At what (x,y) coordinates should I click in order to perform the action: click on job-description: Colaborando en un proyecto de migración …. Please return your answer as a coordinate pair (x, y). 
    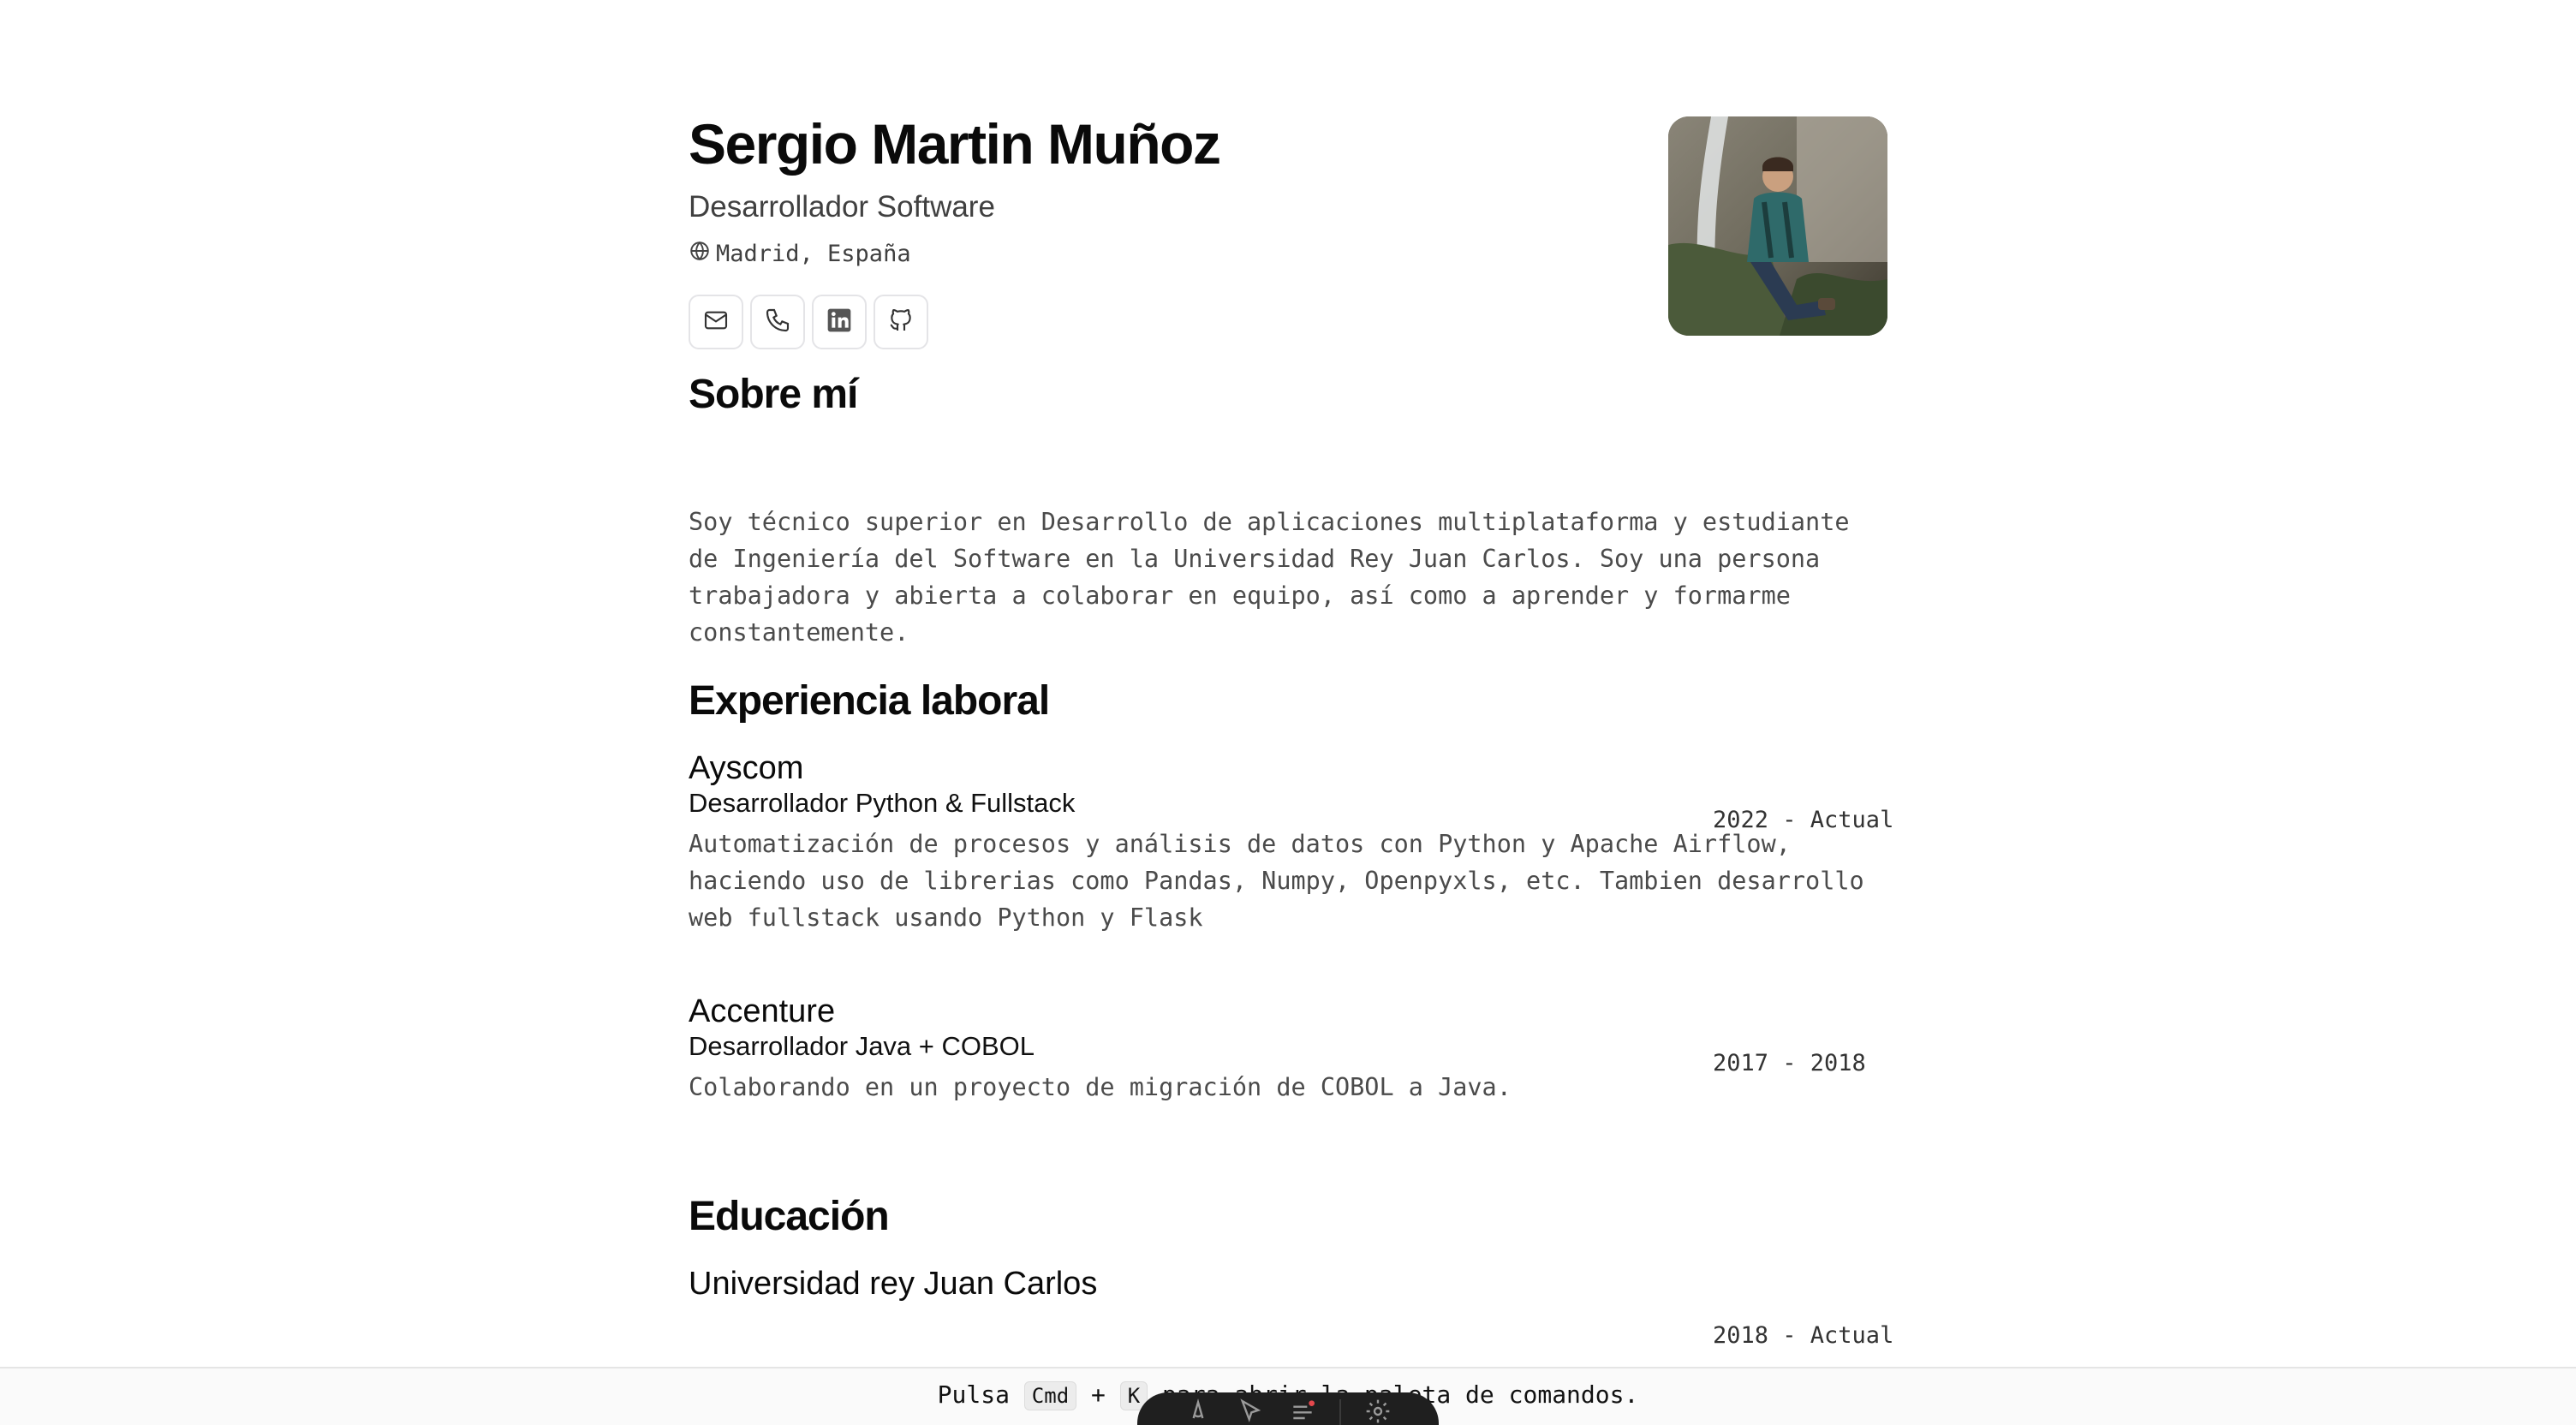
    Looking at the image, I should click on (1101, 1087).